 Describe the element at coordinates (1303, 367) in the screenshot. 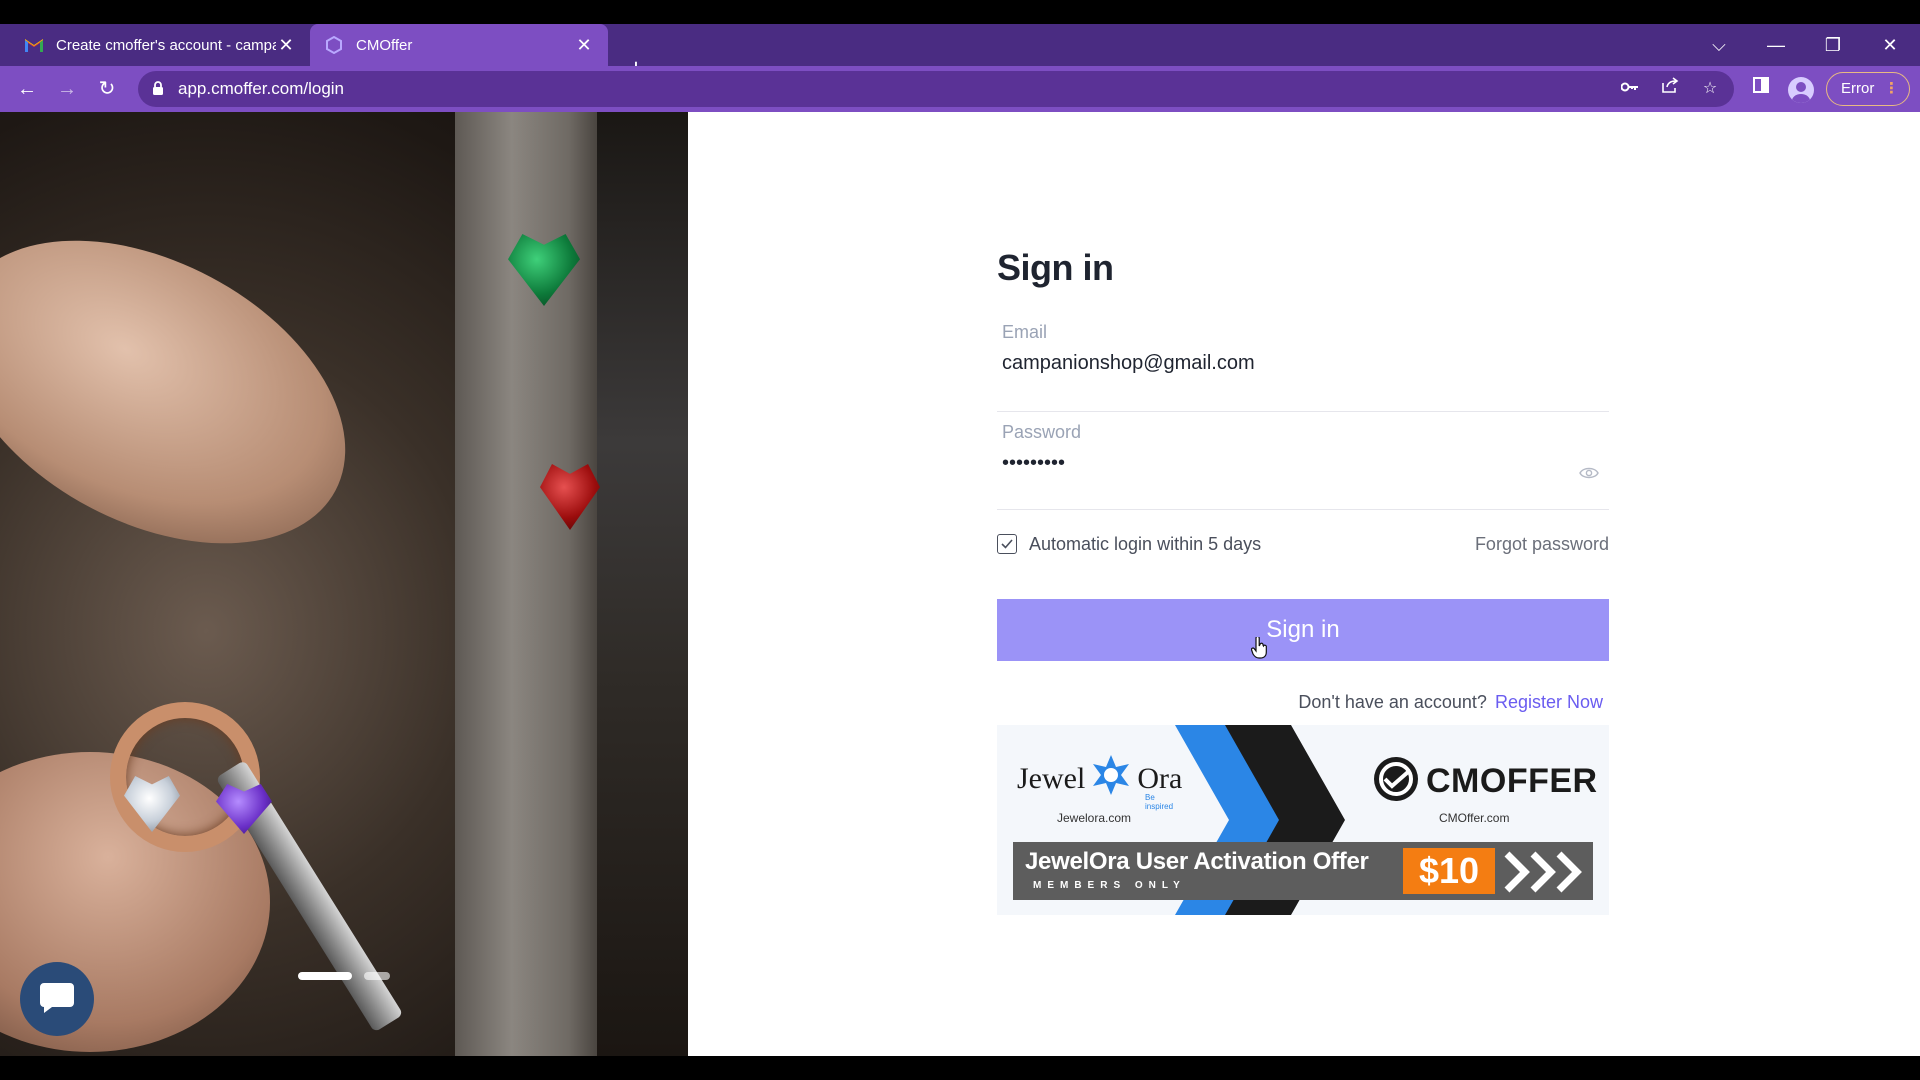

I see `email-field: Email campanionshop@gmail.com` at that location.